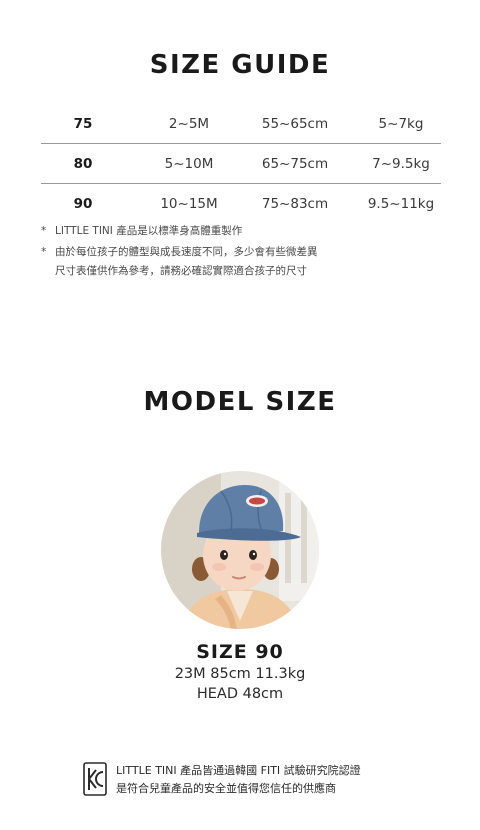 The height and width of the screenshot is (830, 480). What do you see at coordinates (295, 124) in the screenshot?
I see `height-cell: 55~65cm` at bounding box center [295, 124].